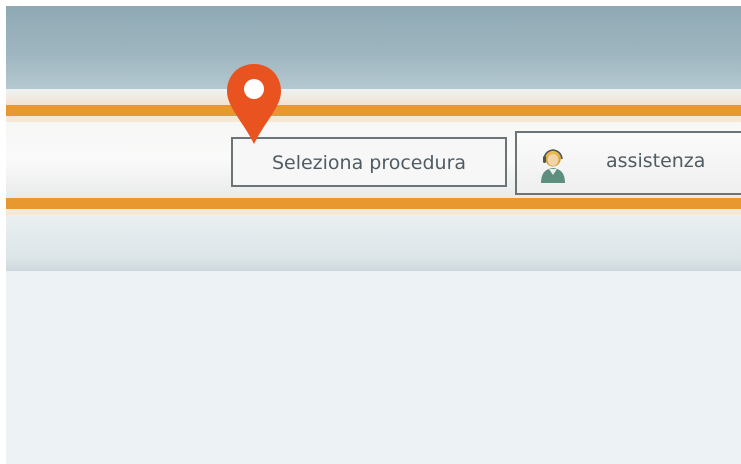 The width and height of the screenshot is (741, 464). What do you see at coordinates (373, 97) in the screenshot?
I see `header-light-strip` at bounding box center [373, 97].